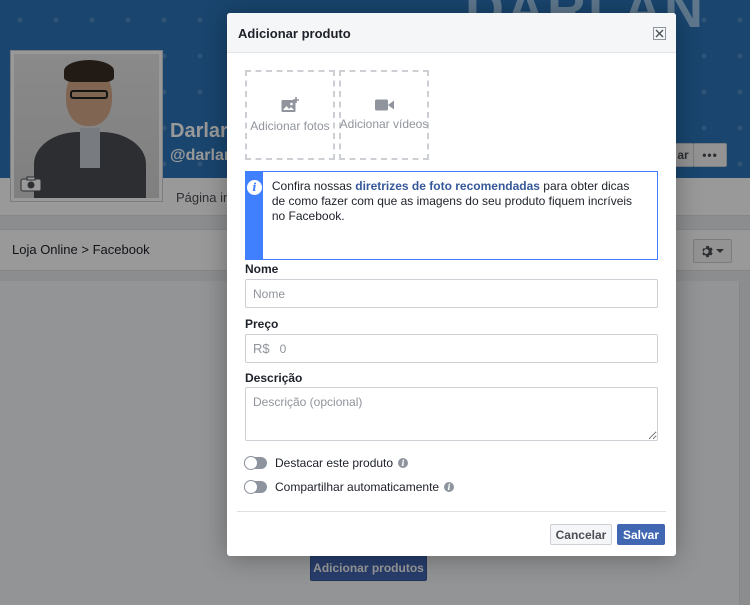 The image size is (750, 605). What do you see at coordinates (313, 186) in the screenshot?
I see `notice-text-before: Confira nossas` at bounding box center [313, 186].